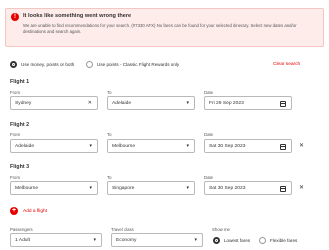  I want to click on radio-use-points, so click(89, 64).